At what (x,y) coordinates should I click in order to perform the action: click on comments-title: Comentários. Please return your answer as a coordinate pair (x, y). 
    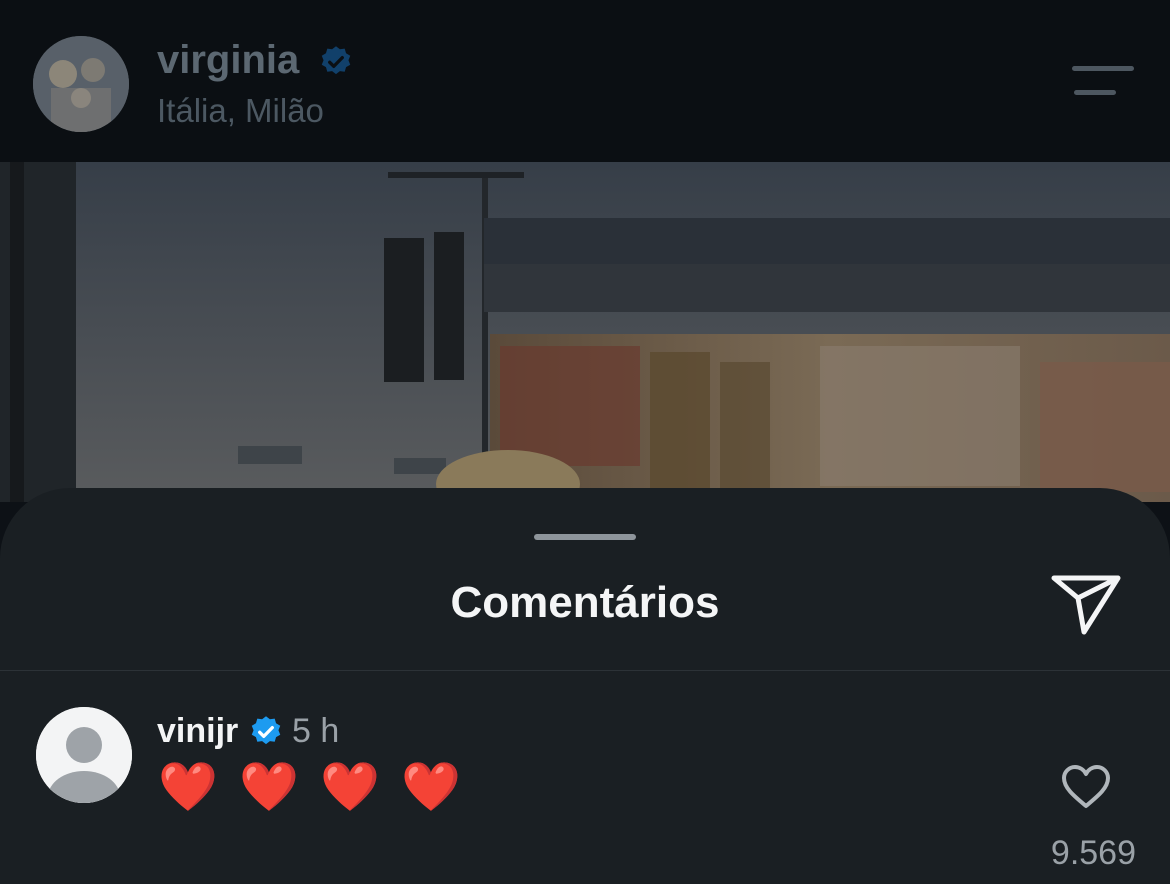
    Looking at the image, I should click on (585, 602).